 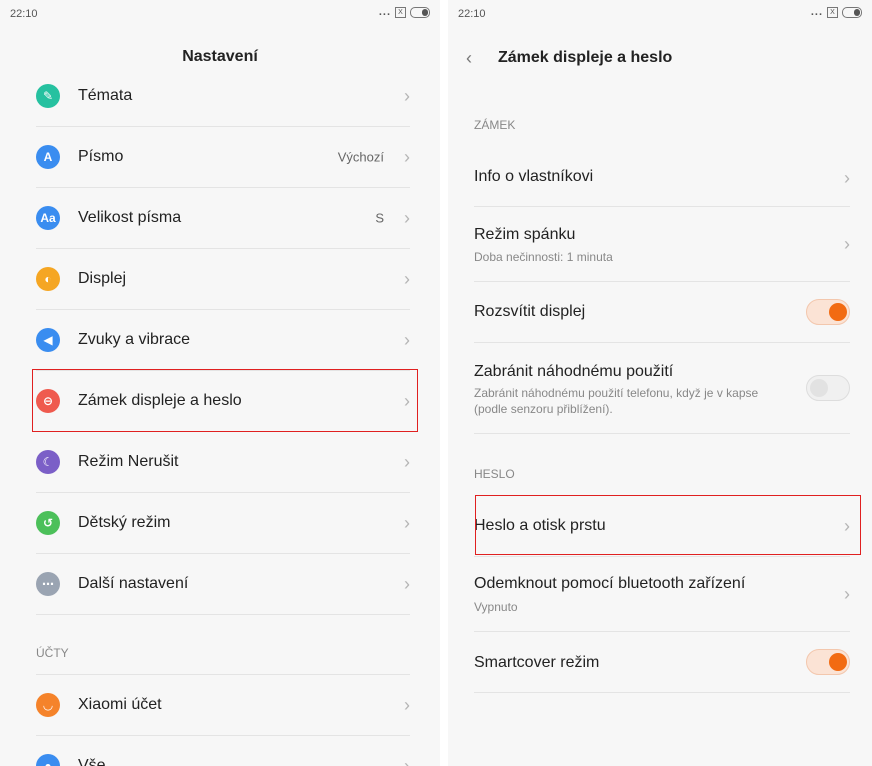 I want to click on wake-display-item: Rozsvítit displej, so click(x=662, y=312).